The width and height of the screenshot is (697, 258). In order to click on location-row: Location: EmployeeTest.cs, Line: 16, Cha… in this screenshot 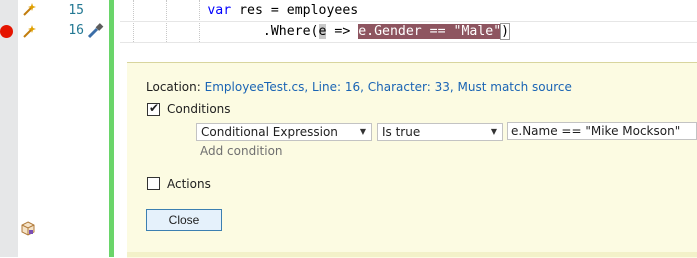, I will do `click(359, 87)`.